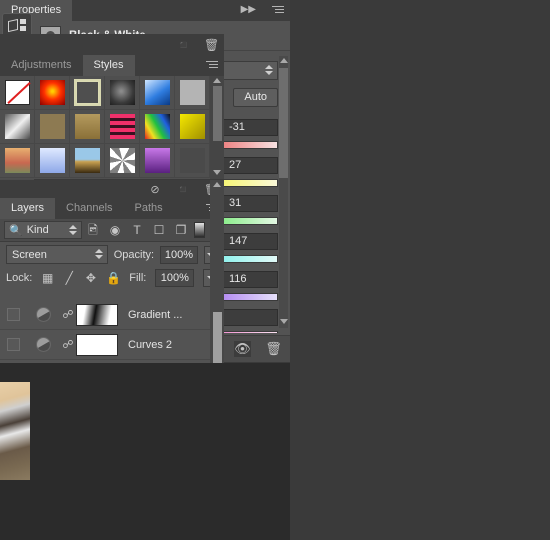 This screenshot has width=550, height=540. I want to click on blend-mode-select: Screen, so click(57, 254).